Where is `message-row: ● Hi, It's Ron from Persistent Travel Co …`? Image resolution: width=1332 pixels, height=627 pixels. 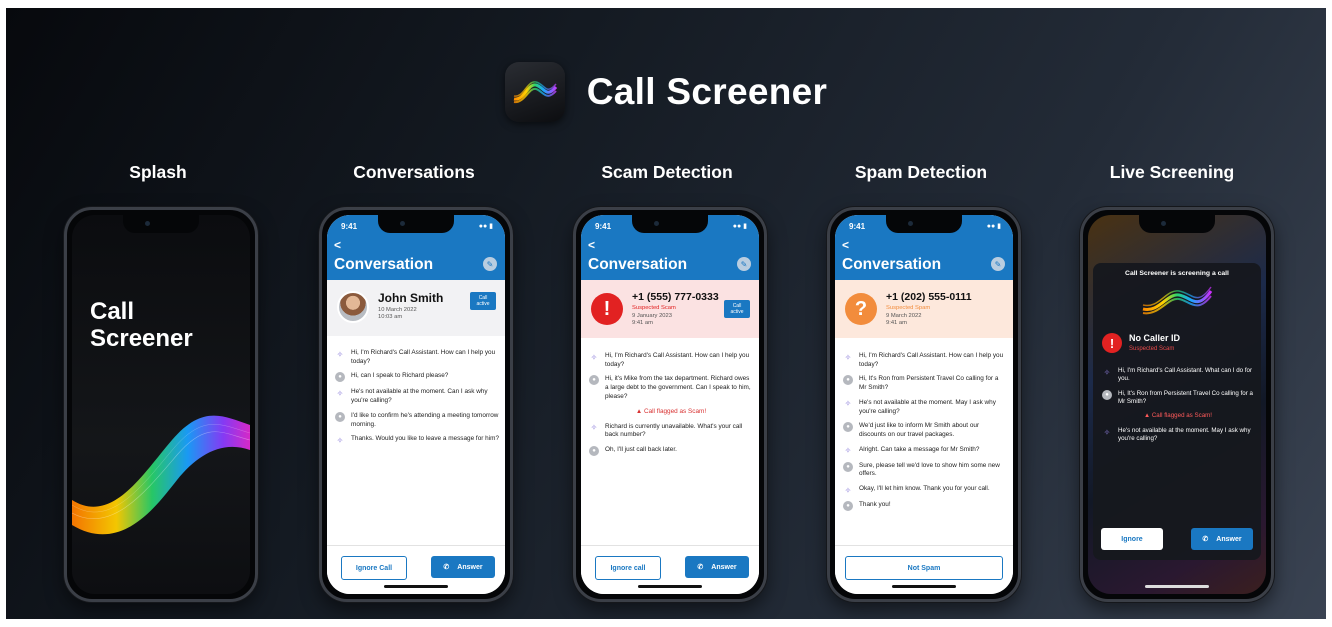
message-row: ● Hi, It's Ron from Persistent Travel Co … is located at coordinates (925, 383).